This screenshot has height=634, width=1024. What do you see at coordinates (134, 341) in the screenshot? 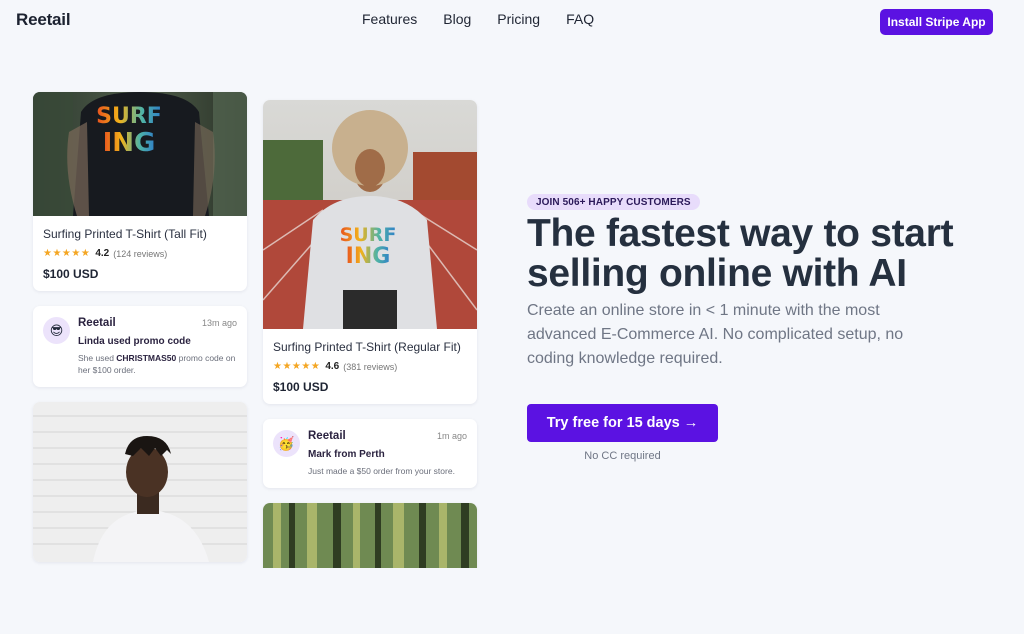
I see `notification-title: Linda used promo code` at bounding box center [134, 341].